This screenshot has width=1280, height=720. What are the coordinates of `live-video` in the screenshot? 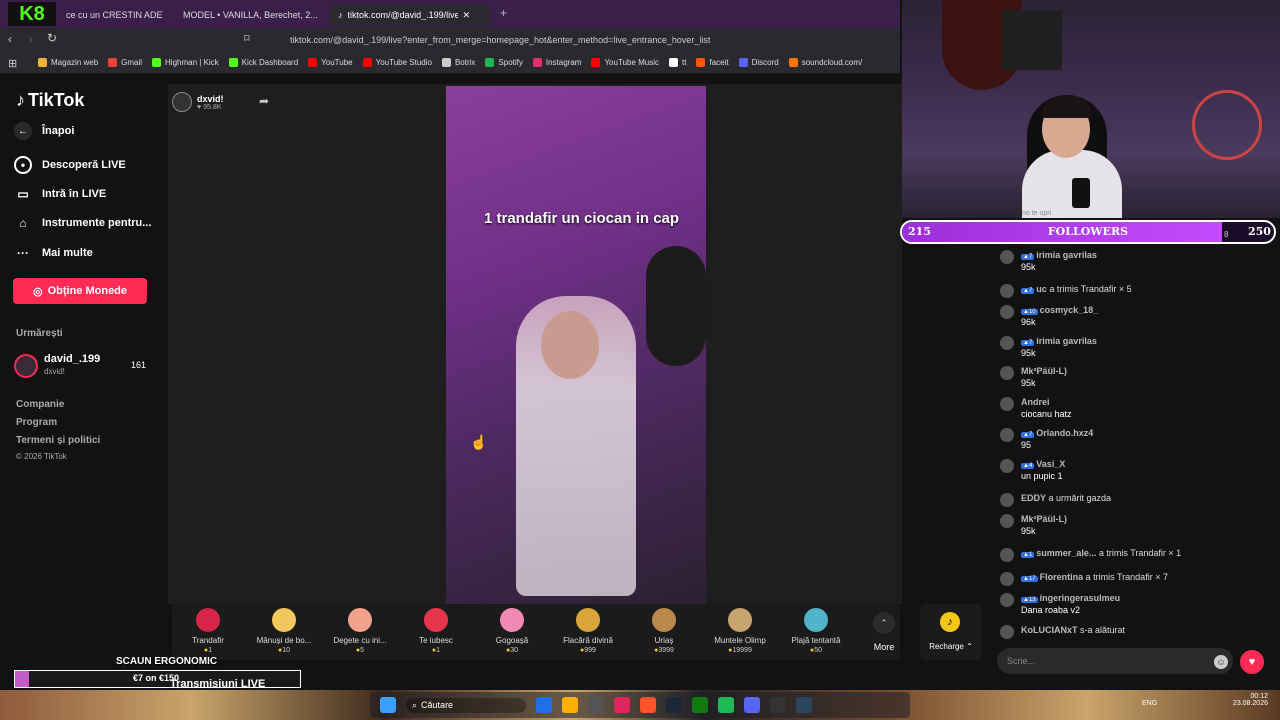 It's located at (576, 345).